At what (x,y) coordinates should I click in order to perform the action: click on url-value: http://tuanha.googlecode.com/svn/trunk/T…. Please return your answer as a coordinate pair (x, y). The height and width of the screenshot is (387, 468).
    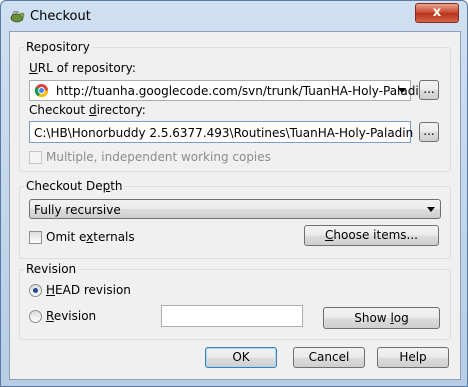
    Looking at the image, I should click on (243, 91).